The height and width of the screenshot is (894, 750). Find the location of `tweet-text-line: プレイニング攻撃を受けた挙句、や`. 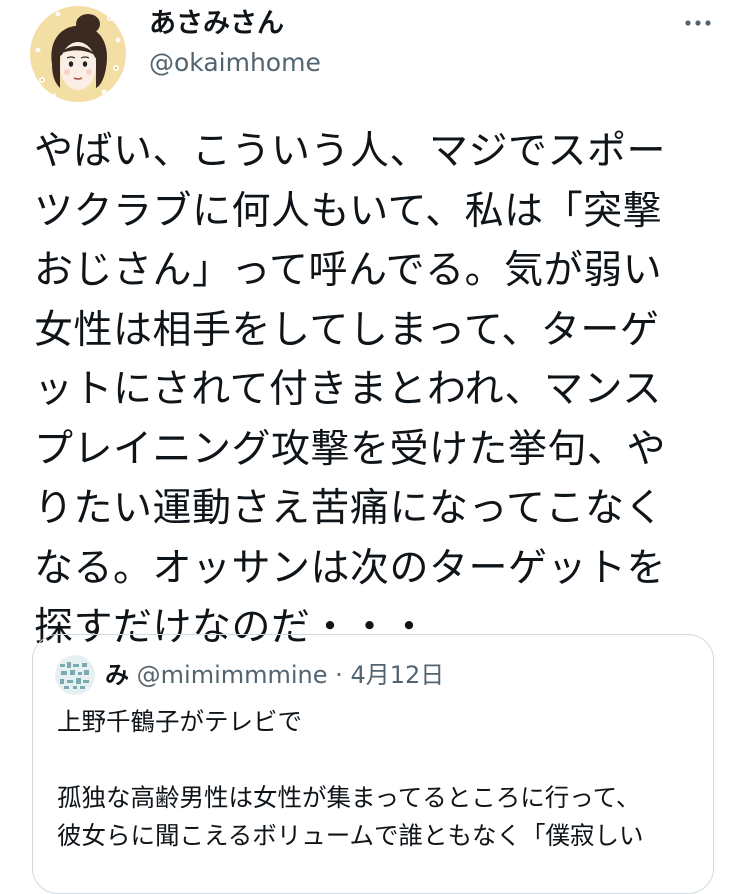

tweet-text-line: プレイニング攻撃を受けた挙句、や is located at coordinates (350, 449).